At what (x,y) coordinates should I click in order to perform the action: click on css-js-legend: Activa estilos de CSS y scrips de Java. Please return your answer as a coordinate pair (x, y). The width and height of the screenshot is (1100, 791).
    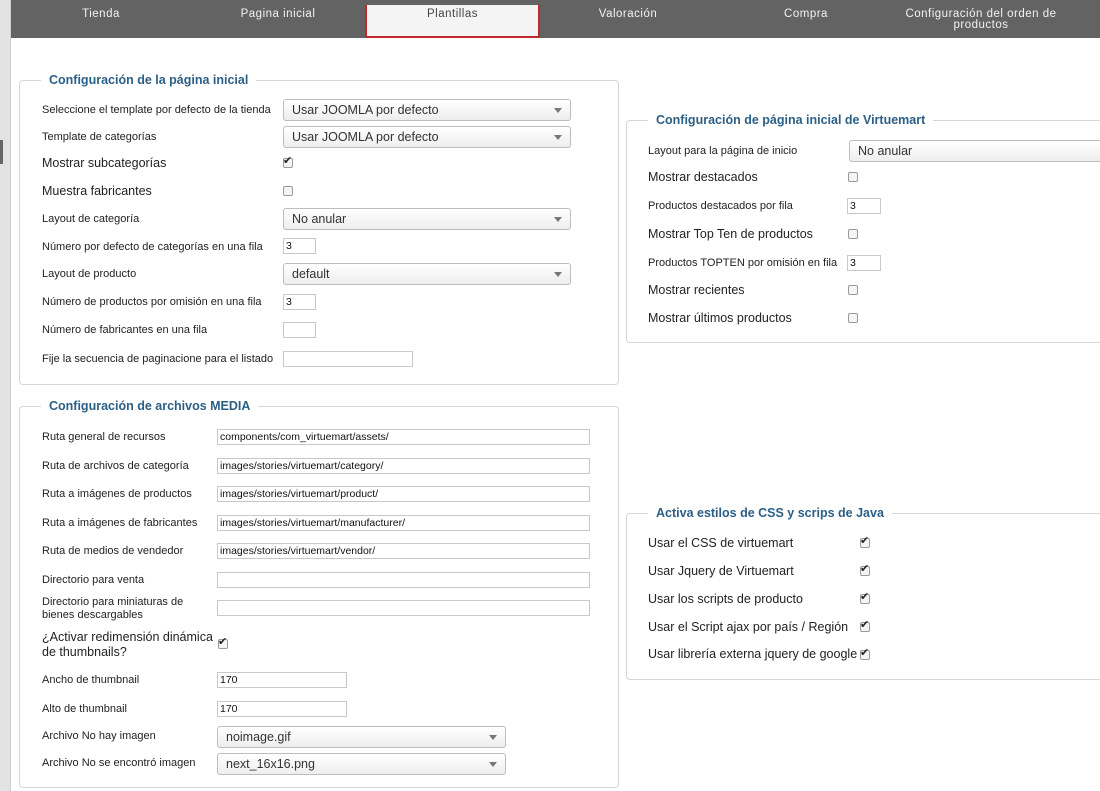
    Looking at the image, I should click on (770, 513).